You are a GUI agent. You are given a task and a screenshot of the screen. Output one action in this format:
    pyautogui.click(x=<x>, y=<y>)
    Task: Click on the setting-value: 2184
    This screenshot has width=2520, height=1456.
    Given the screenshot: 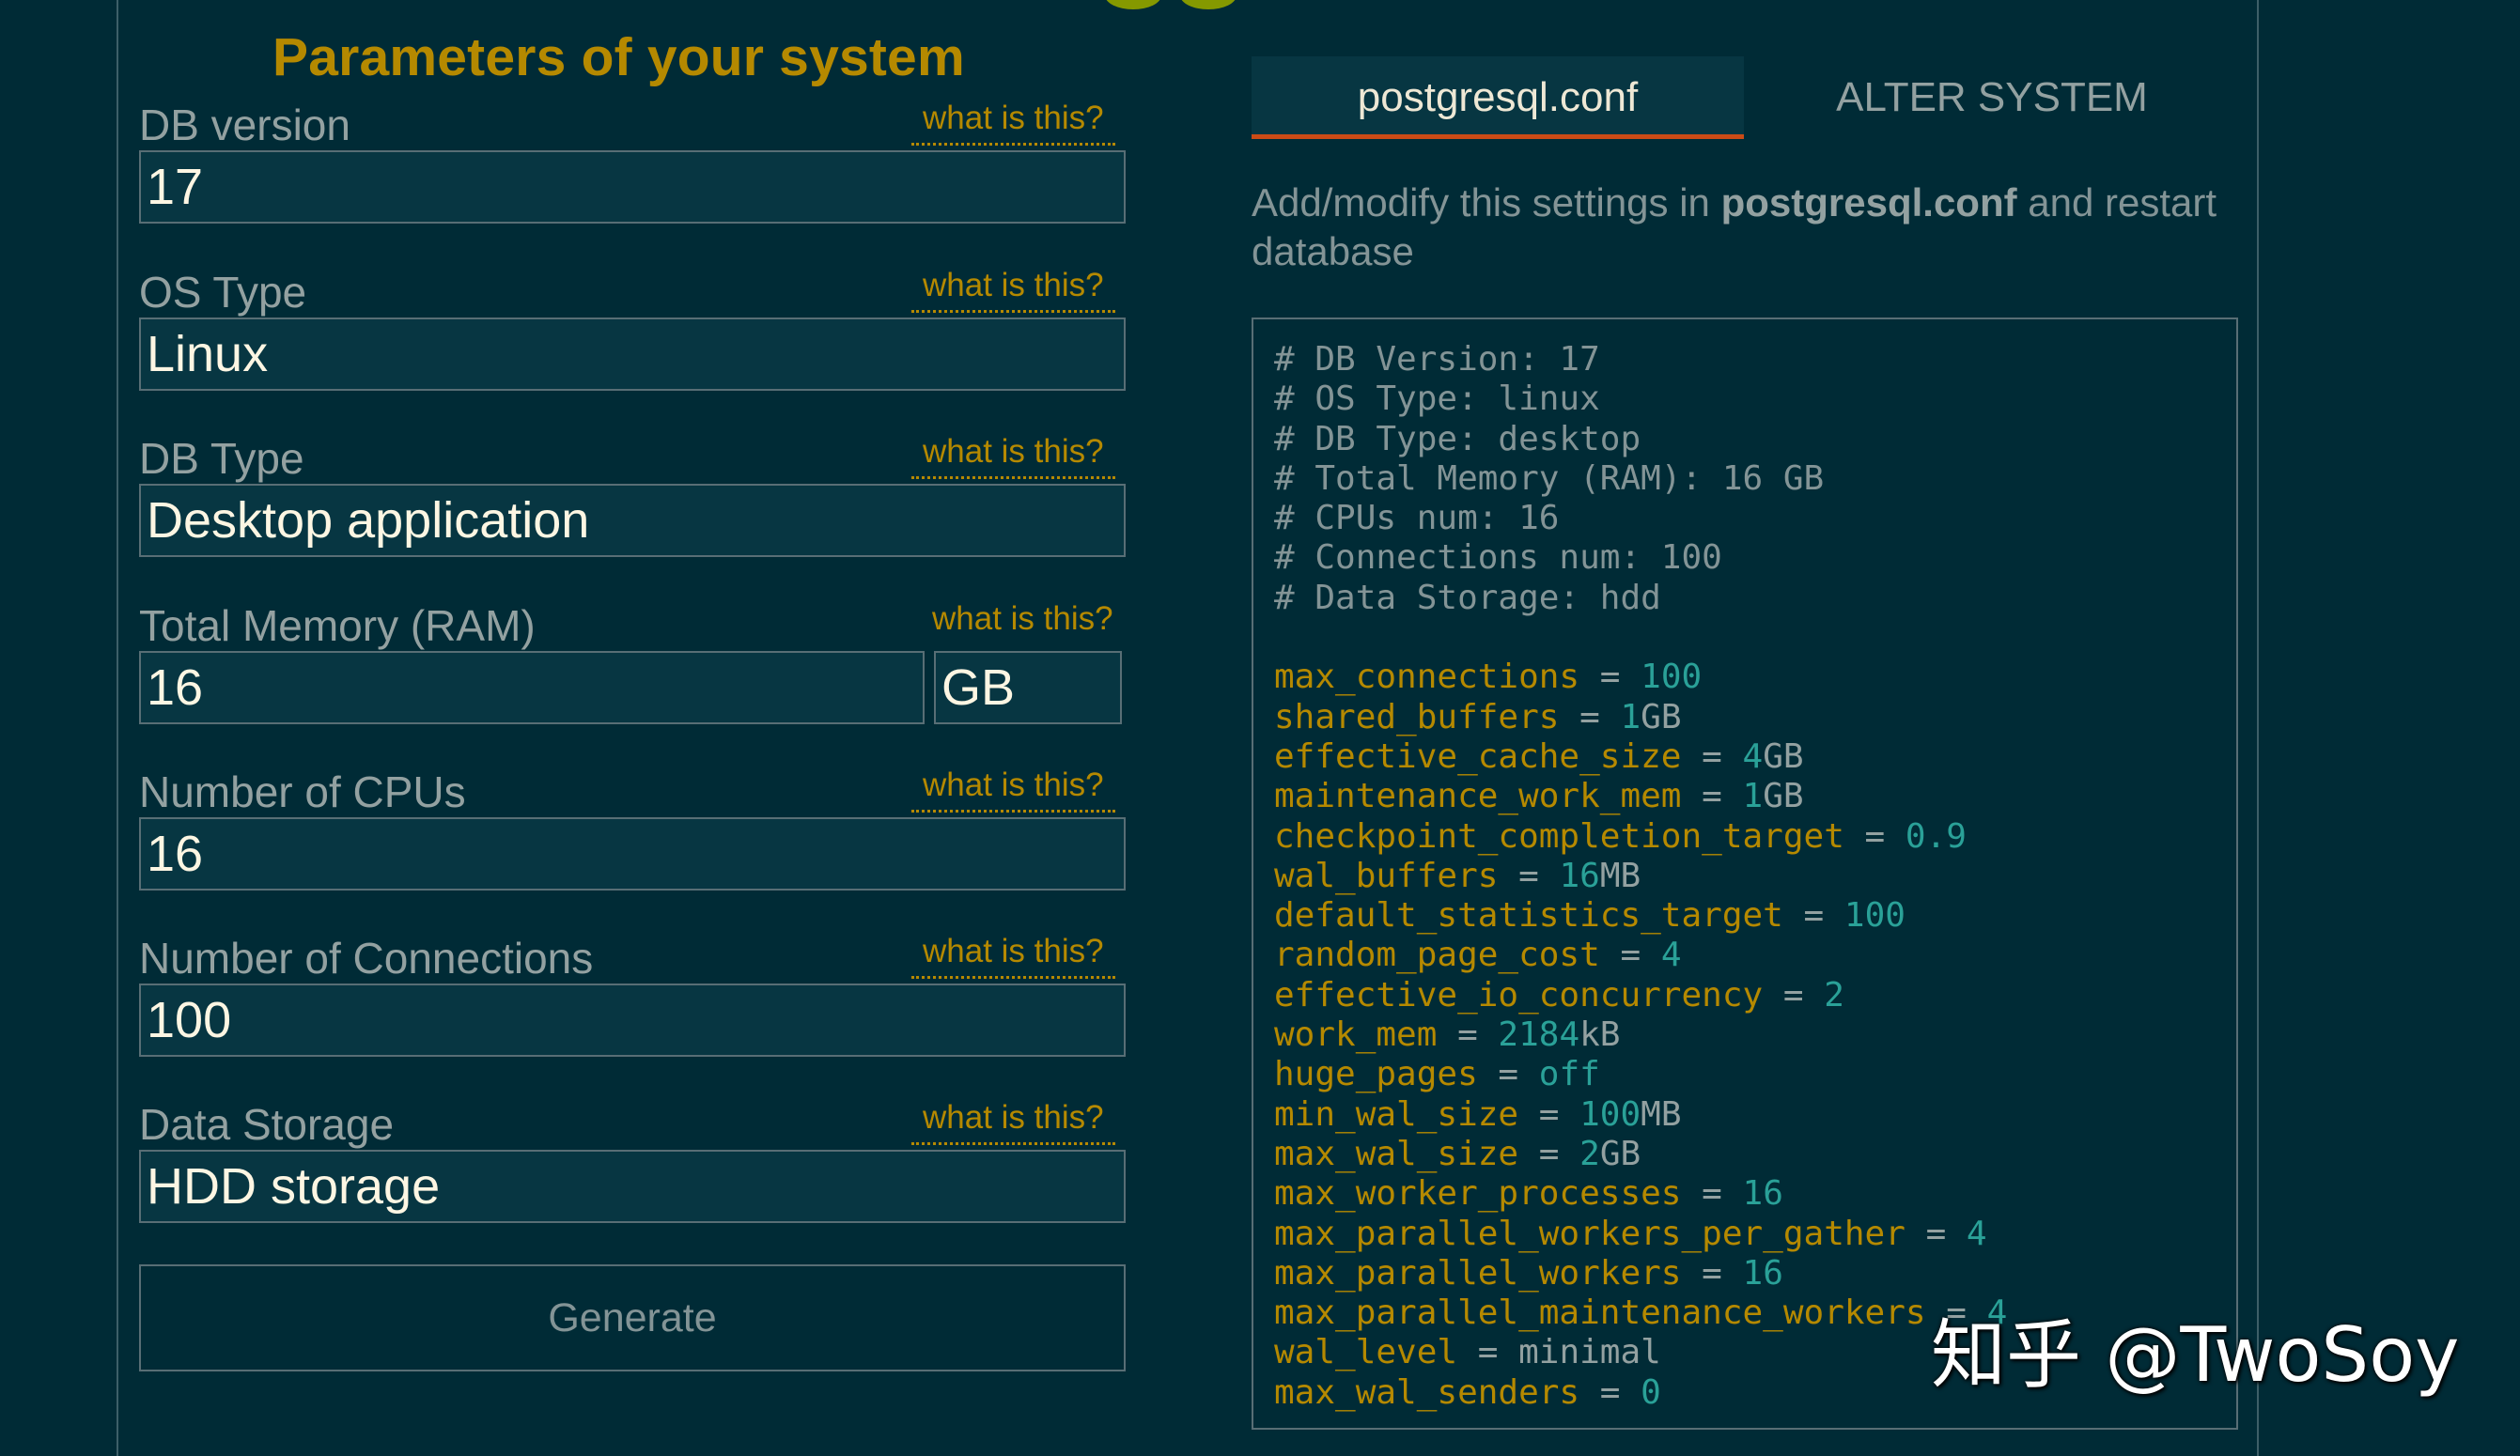 What is the action you would take?
    pyautogui.click(x=1539, y=1035)
    